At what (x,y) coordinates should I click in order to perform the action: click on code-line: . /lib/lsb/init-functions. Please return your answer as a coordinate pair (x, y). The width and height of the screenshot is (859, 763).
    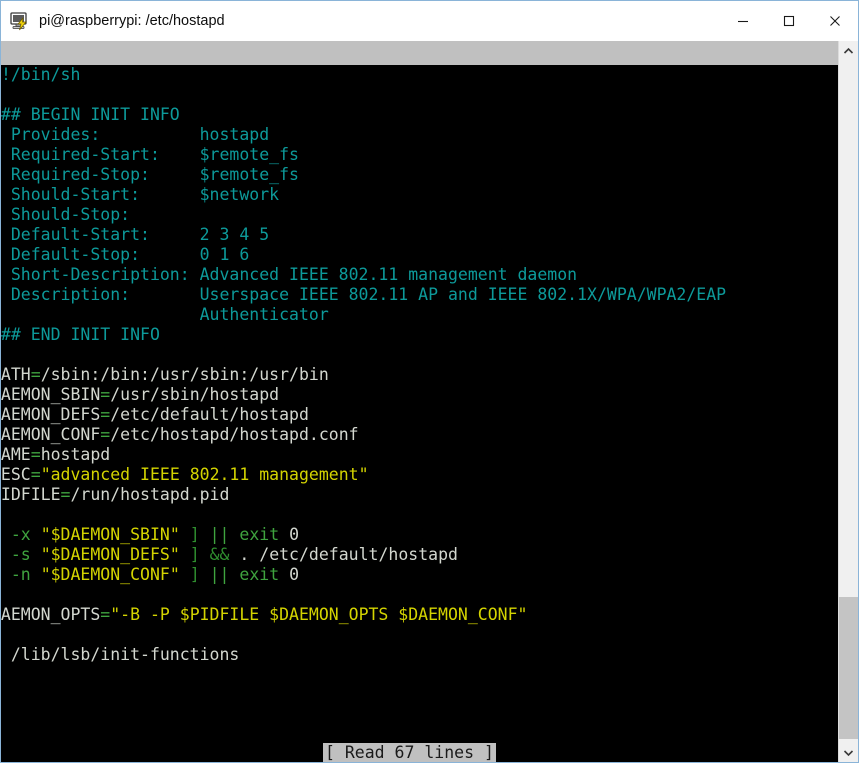
    Looking at the image, I should click on (419, 655).